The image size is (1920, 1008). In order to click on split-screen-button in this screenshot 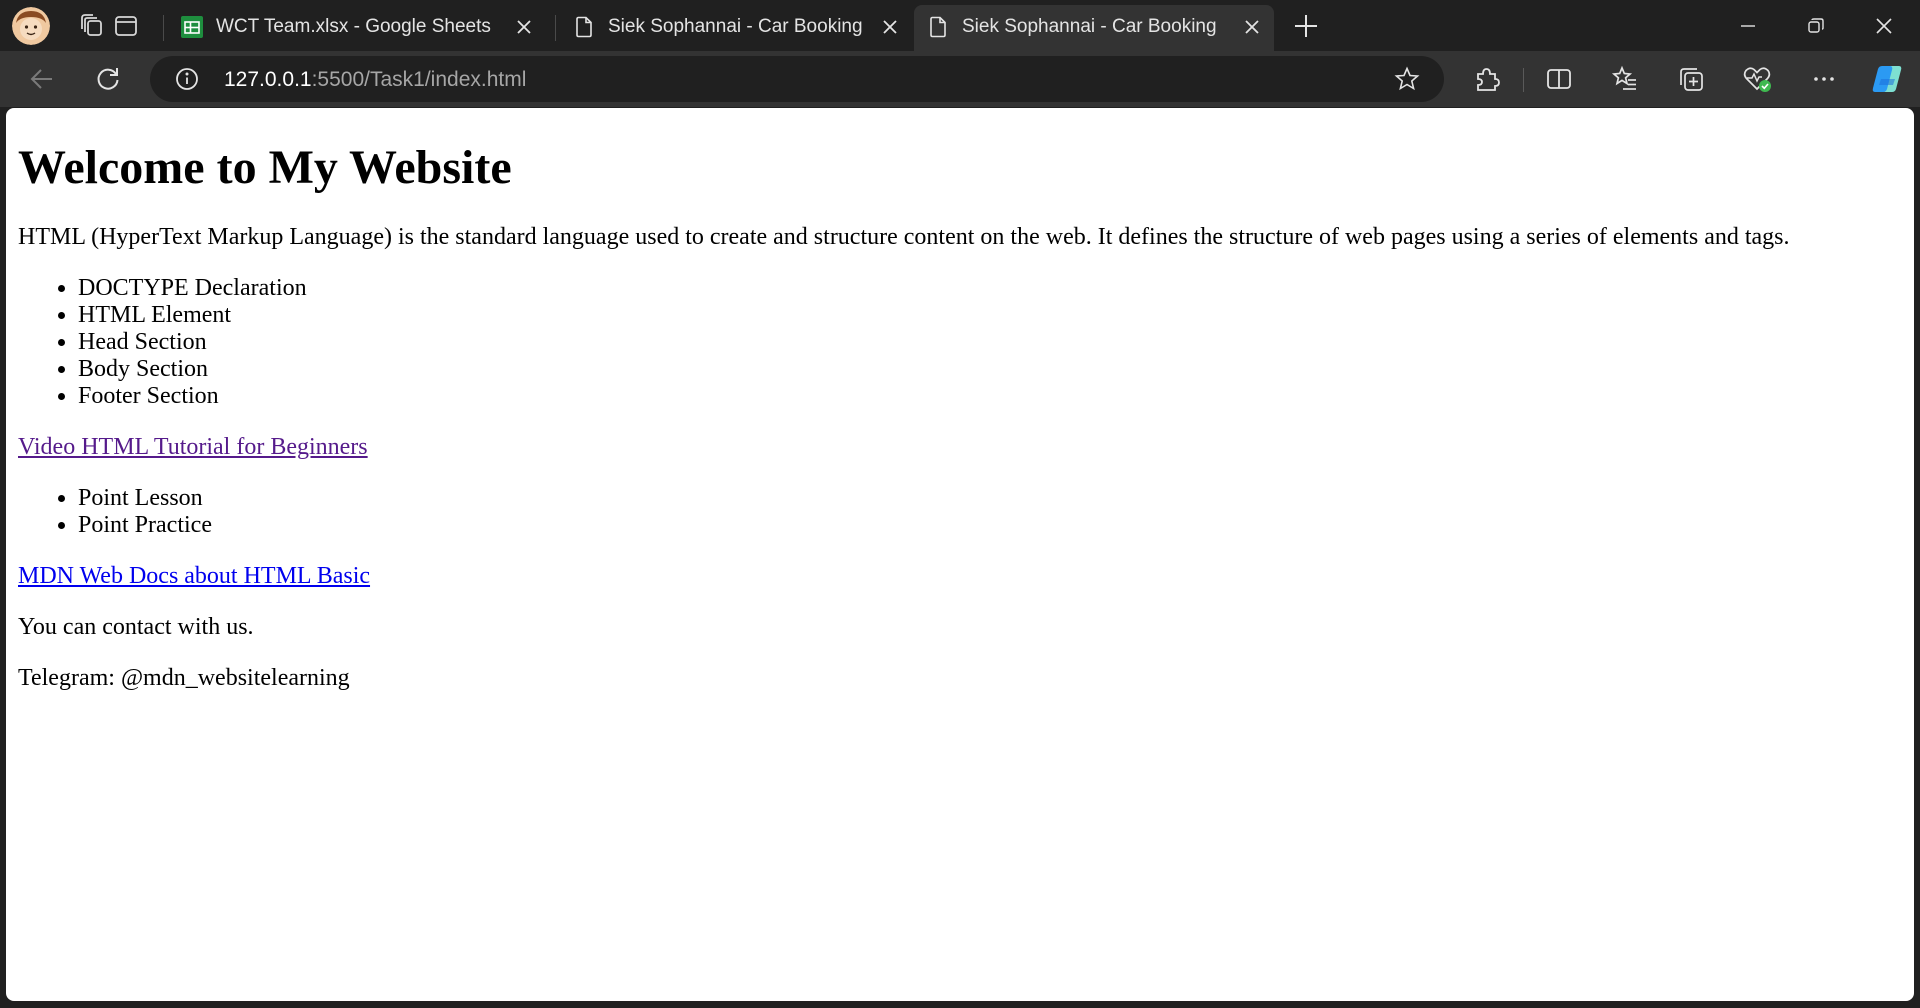, I will do `click(1559, 79)`.